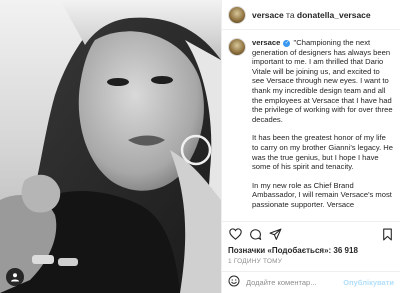  What do you see at coordinates (237, 47) in the screenshot?
I see `caption-avatar` at bounding box center [237, 47].